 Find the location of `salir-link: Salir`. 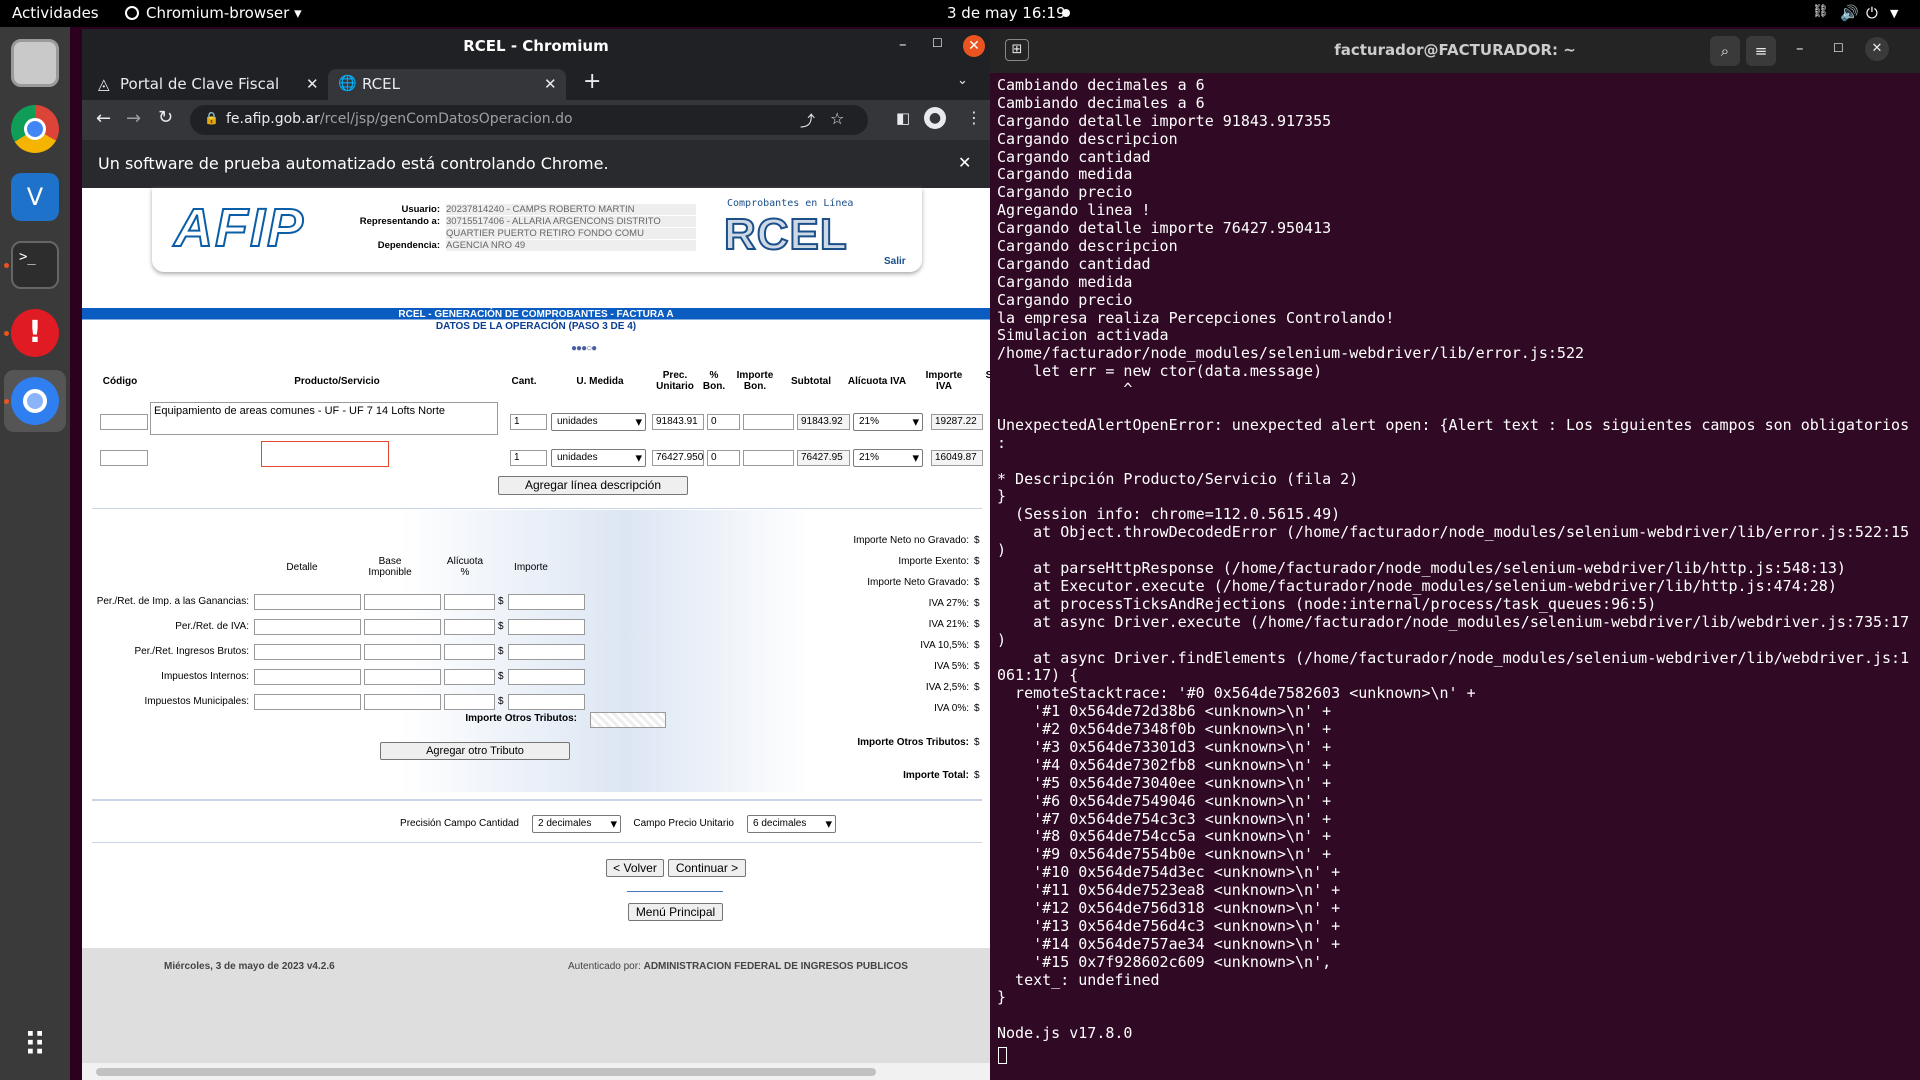

salir-link: Salir is located at coordinates (895, 261).